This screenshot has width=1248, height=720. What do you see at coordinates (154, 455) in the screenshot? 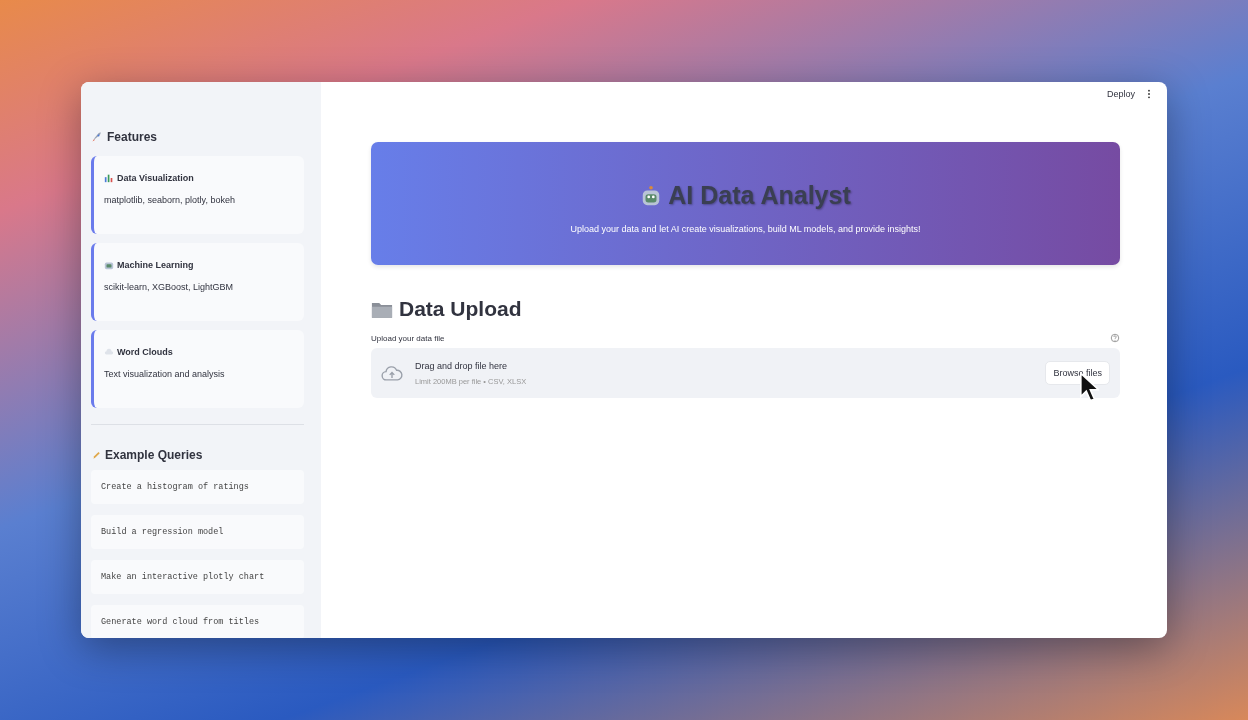
I see `section-title: Example Queries` at bounding box center [154, 455].